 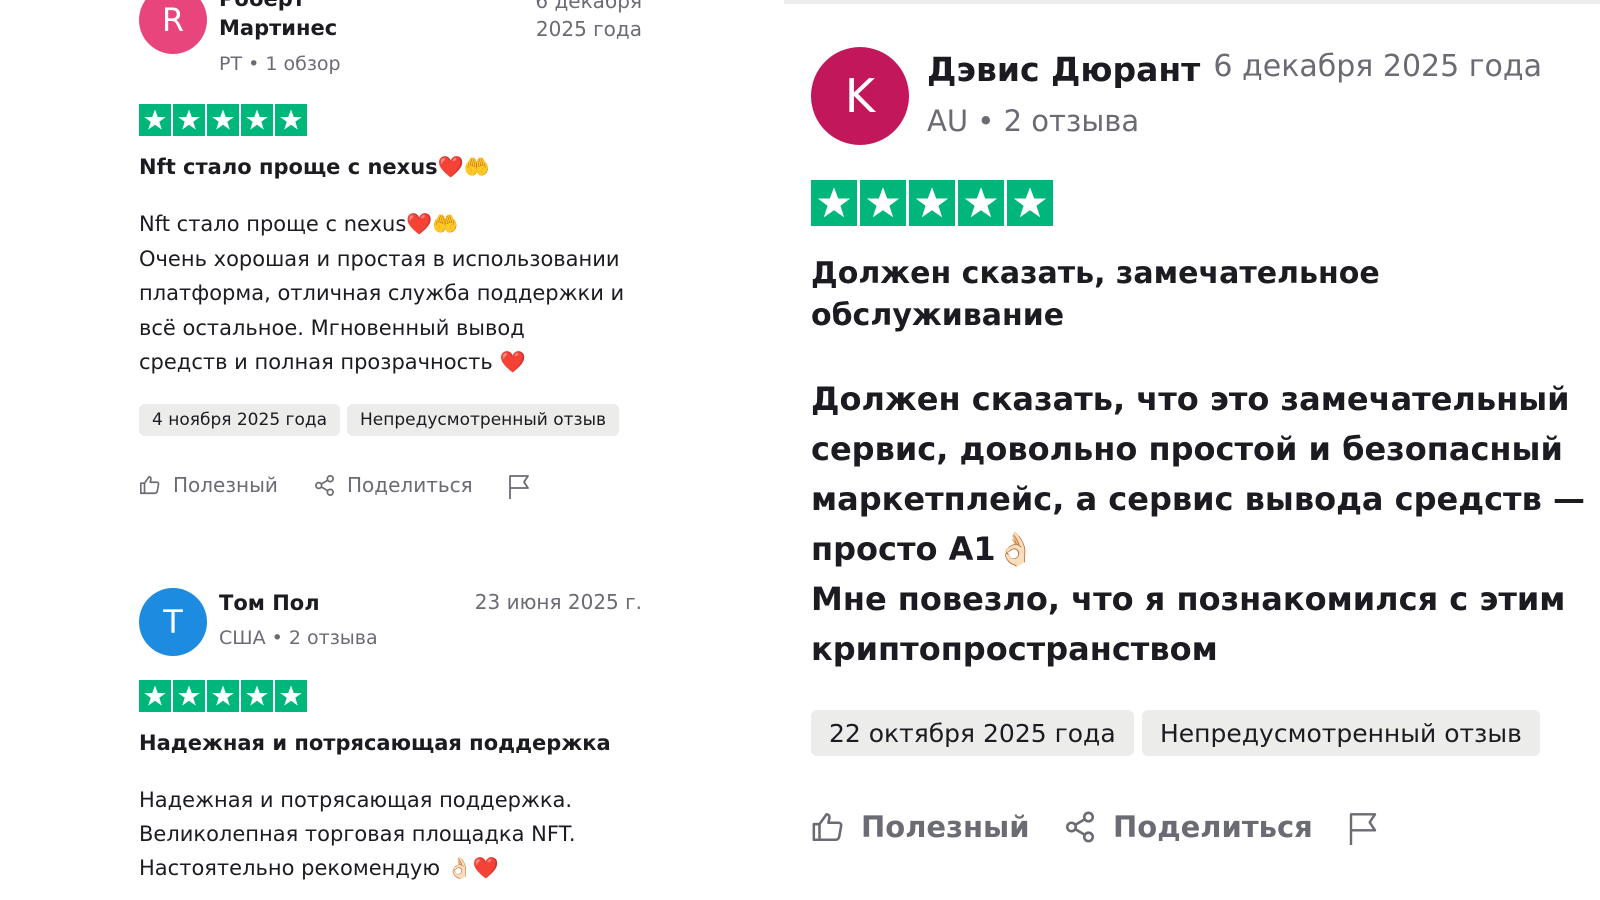 What do you see at coordinates (240, 420) in the screenshot?
I see `experience-date-badge: 4 ноября 2025 года` at bounding box center [240, 420].